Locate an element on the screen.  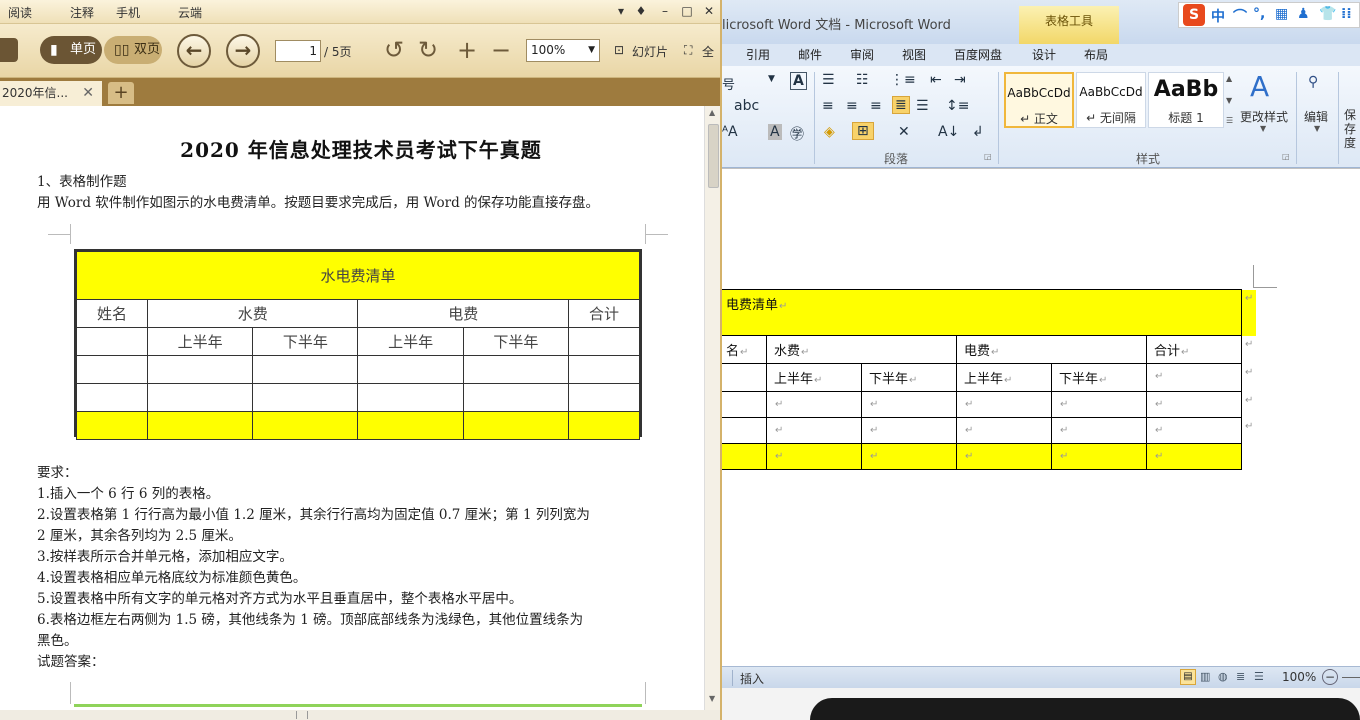
skin-icon: 👕 is located at coordinates (1327, 14).